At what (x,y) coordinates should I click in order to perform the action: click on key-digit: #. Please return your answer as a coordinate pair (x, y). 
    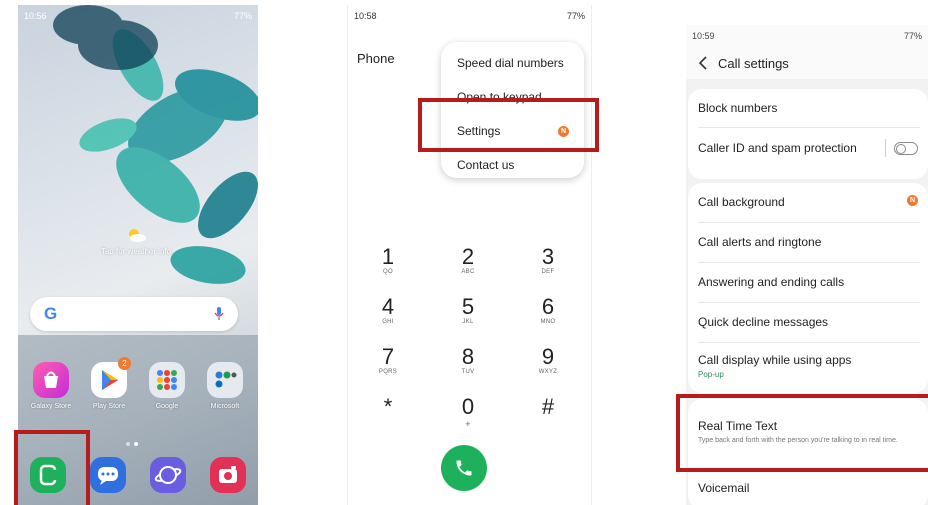
    Looking at the image, I should click on (548, 406).